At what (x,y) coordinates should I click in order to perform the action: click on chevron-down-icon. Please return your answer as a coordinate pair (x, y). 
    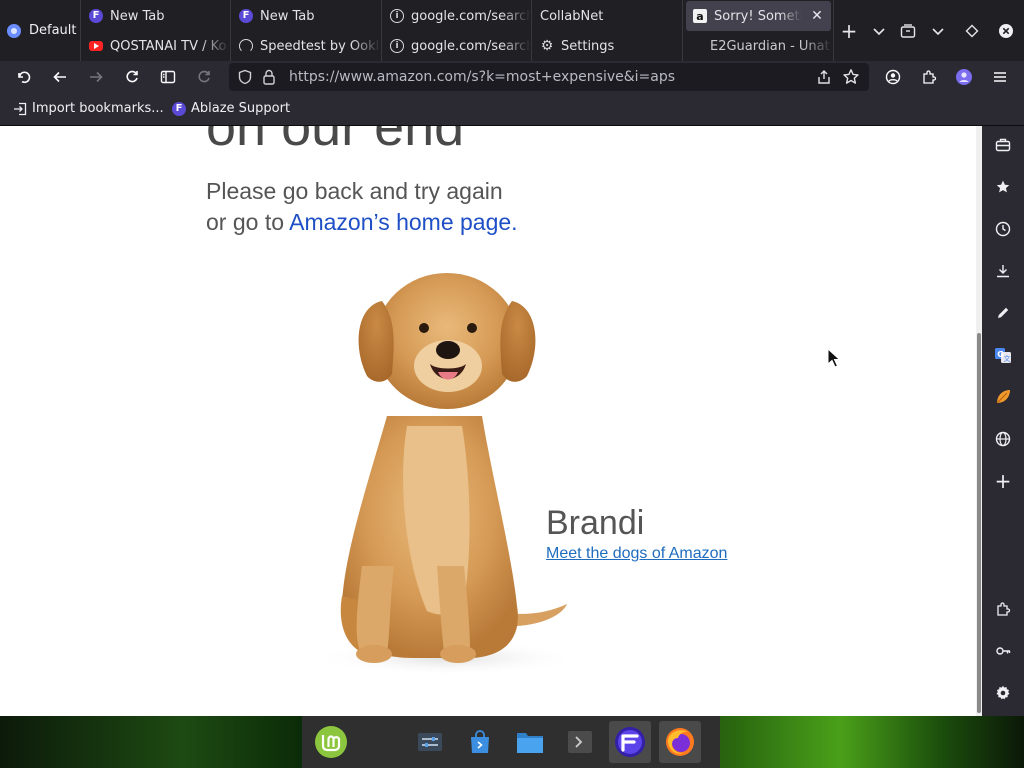
    Looking at the image, I should click on (938, 31).